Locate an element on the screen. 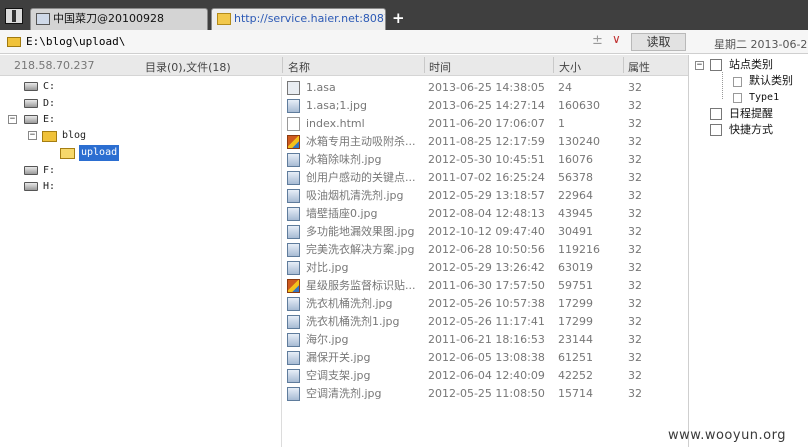 The width and height of the screenshot is (808, 447). tree-folder-upload: upload is located at coordinates (95, 153).